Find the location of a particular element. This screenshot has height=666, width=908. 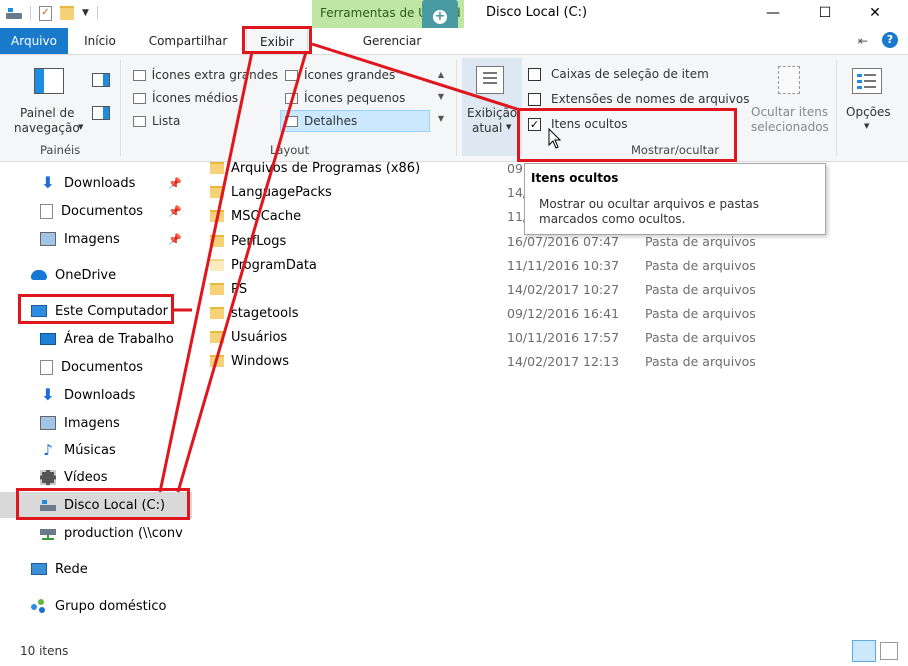

status-bar: 10 itens is located at coordinates (454, 652).